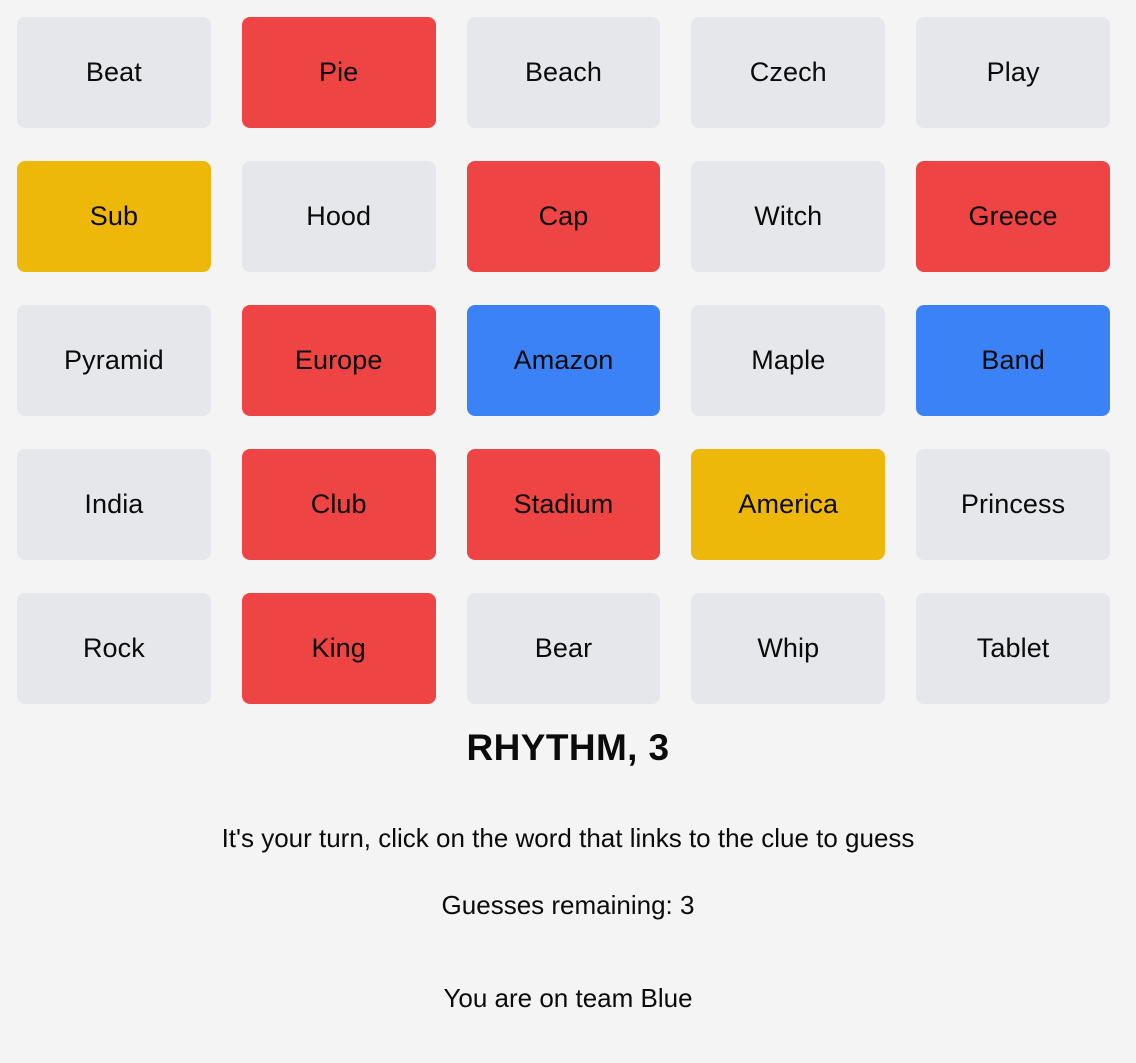 This screenshot has width=1136, height=1063. I want to click on word-card-label: Witch, so click(788, 216).